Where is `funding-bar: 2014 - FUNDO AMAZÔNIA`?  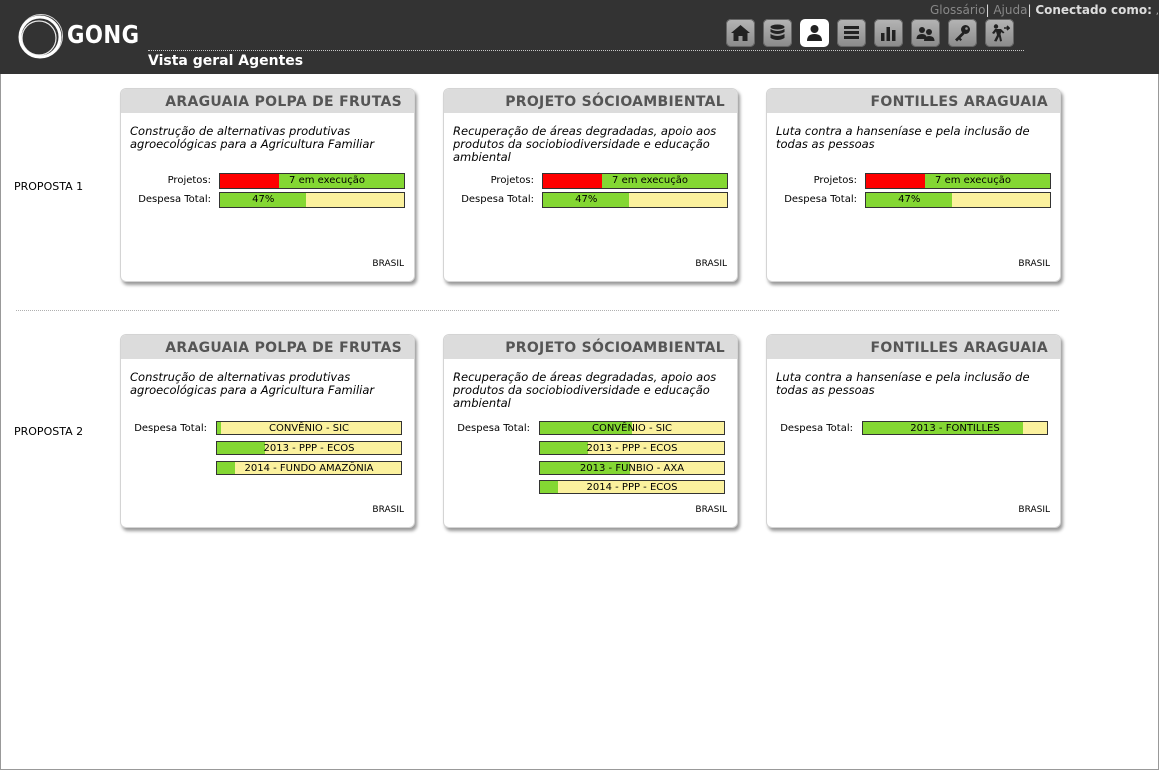
funding-bar: 2014 - FUNDO AMAZÔNIA is located at coordinates (309, 468).